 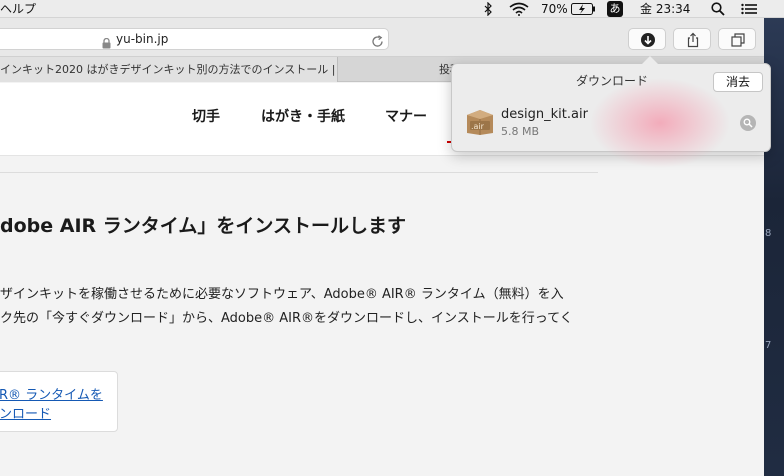 I want to click on menu-help: ヘルプ, so click(x=18, y=9).